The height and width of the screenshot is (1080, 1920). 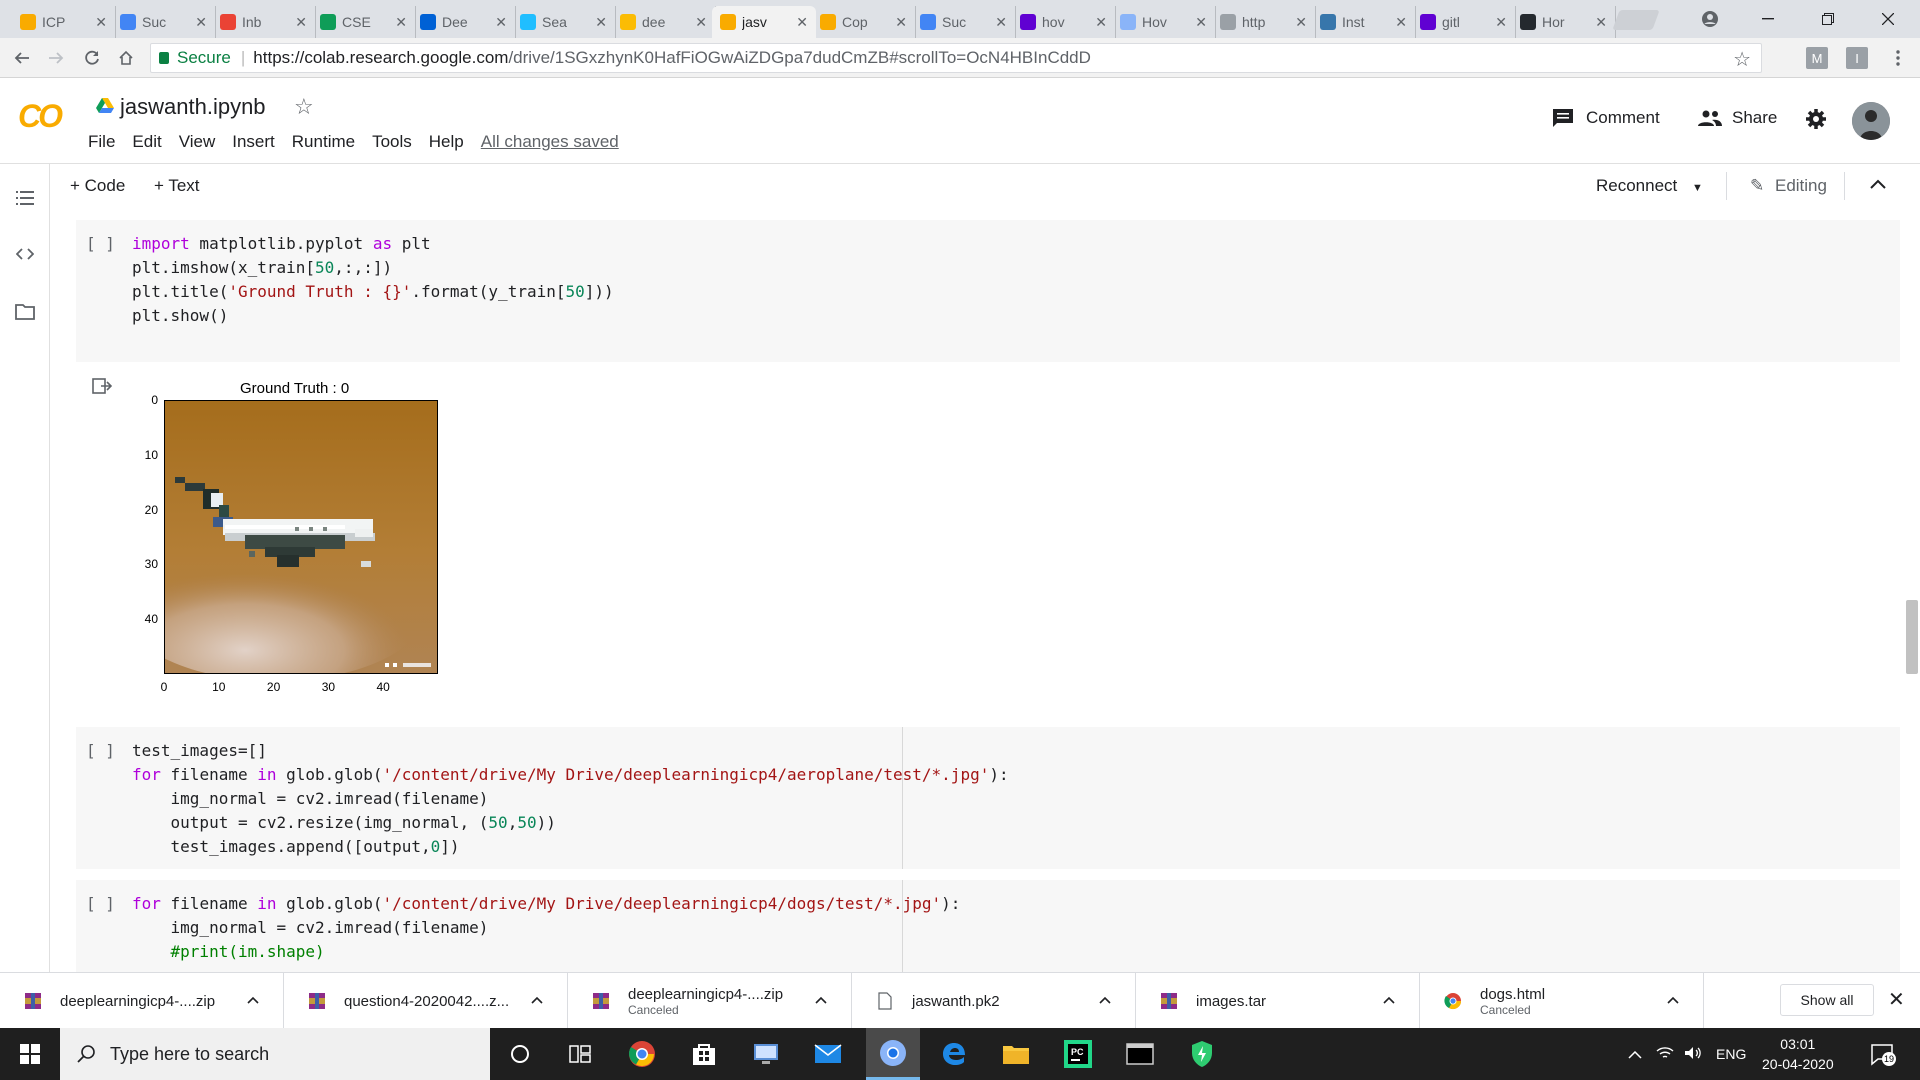 What do you see at coordinates (142, 1001) in the screenshot?
I see `download-item: deeplearningicp4-....zip` at bounding box center [142, 1001].